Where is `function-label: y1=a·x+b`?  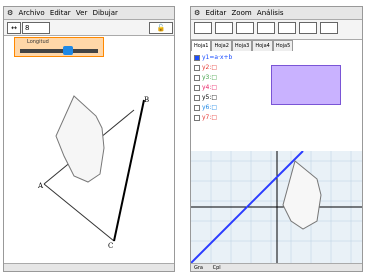 function-label: y1=a·x+b is located at coordinates (217, 57).